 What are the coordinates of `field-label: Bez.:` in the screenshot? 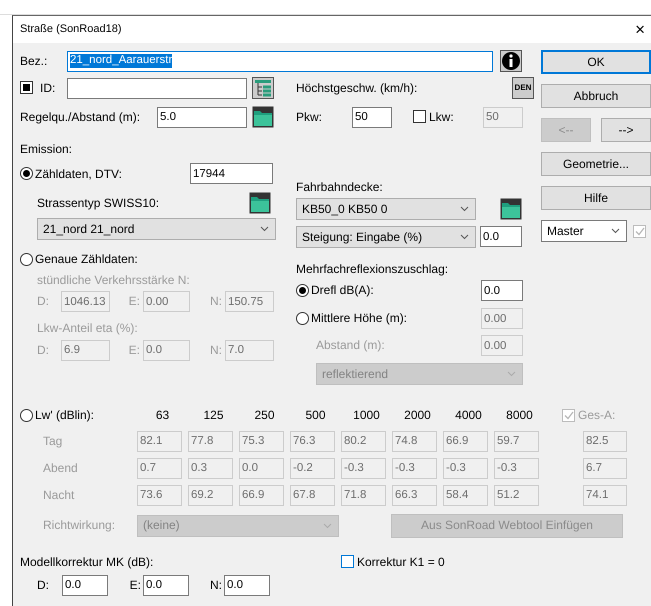 It's located at (34, 61).